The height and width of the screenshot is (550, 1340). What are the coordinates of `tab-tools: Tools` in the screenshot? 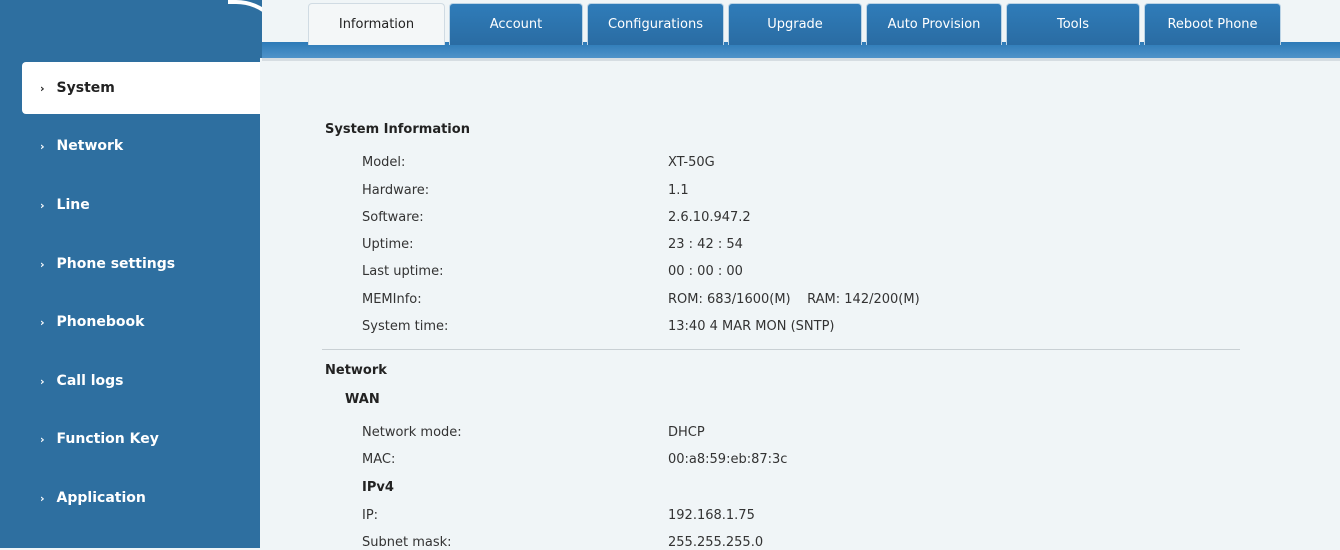 It's located at (1073, 24).